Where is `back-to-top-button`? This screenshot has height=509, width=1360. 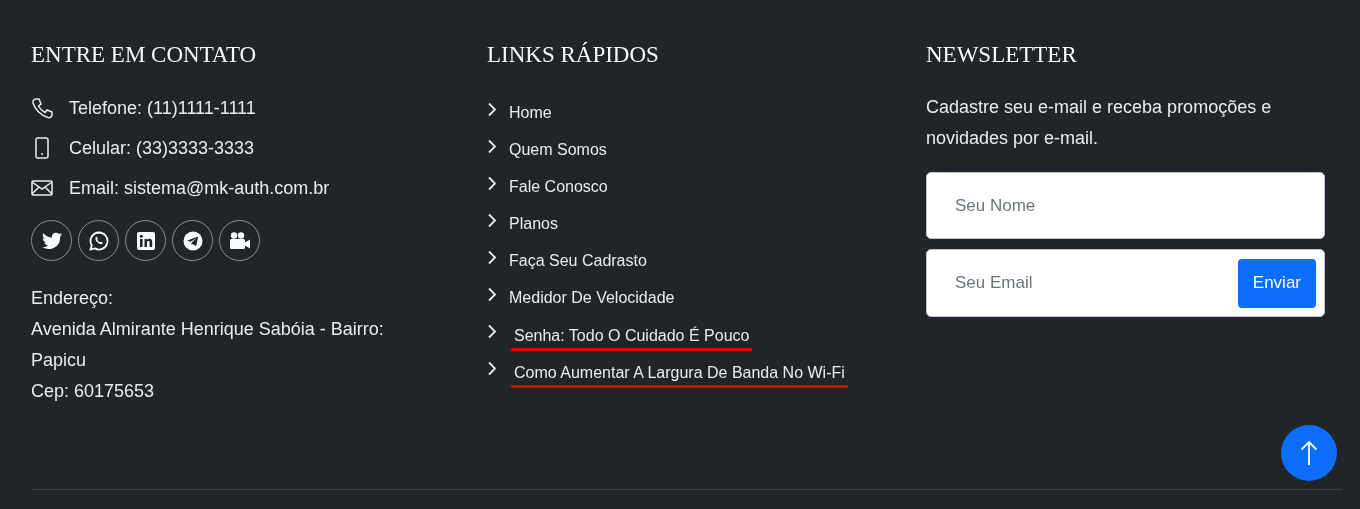 back-to-top-button is located at coordinates (1309, 453).